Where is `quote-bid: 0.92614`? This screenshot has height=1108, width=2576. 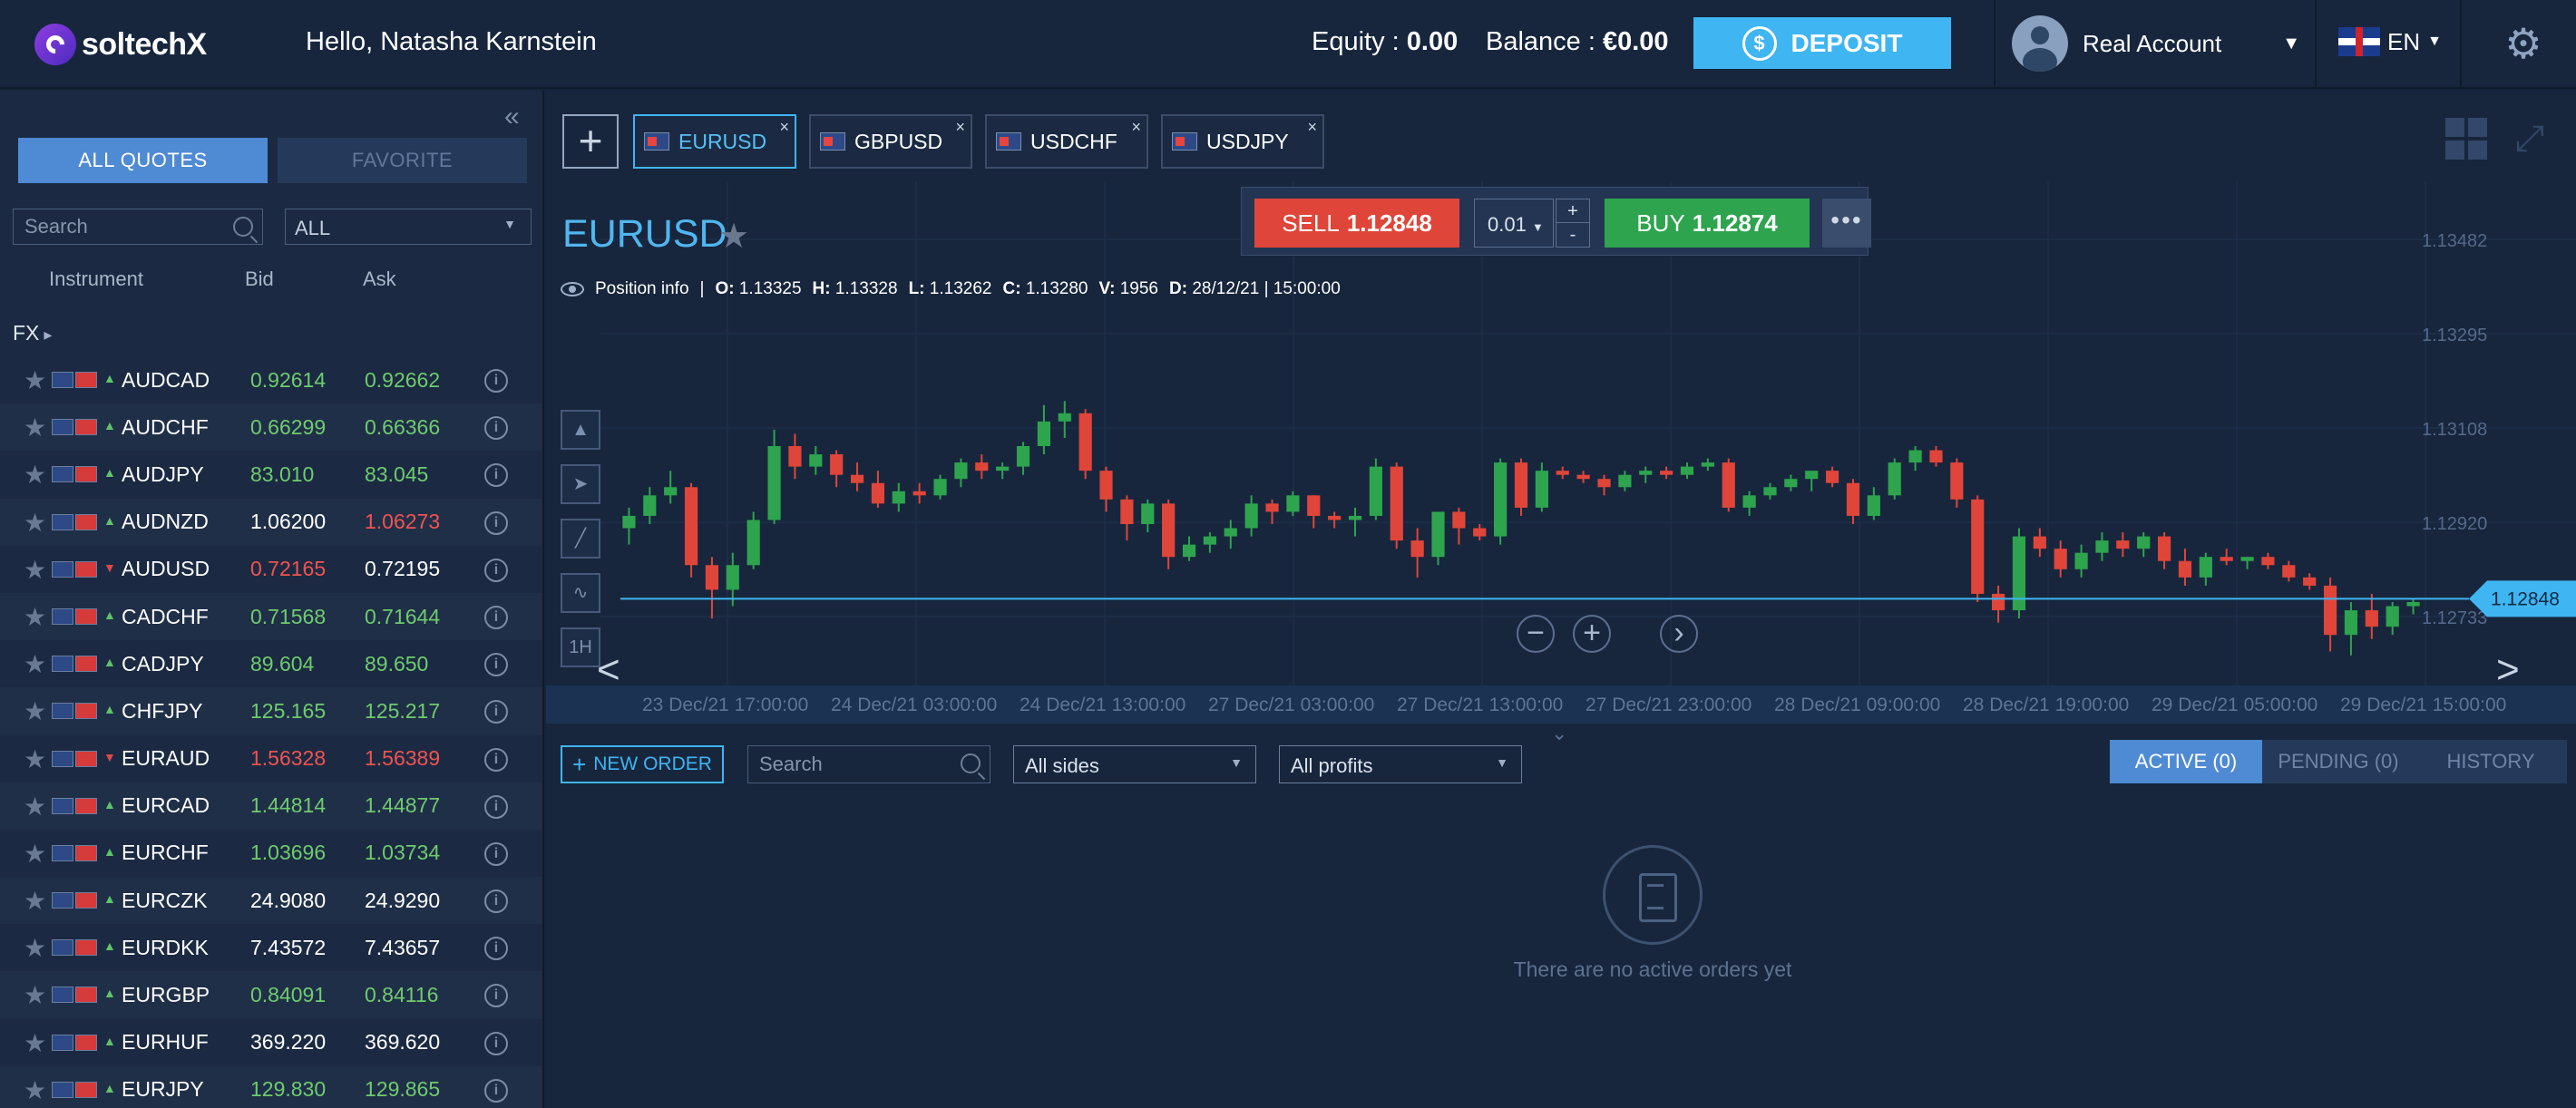
quote-bid: 0.92614 is located at coordinates (288, 380).